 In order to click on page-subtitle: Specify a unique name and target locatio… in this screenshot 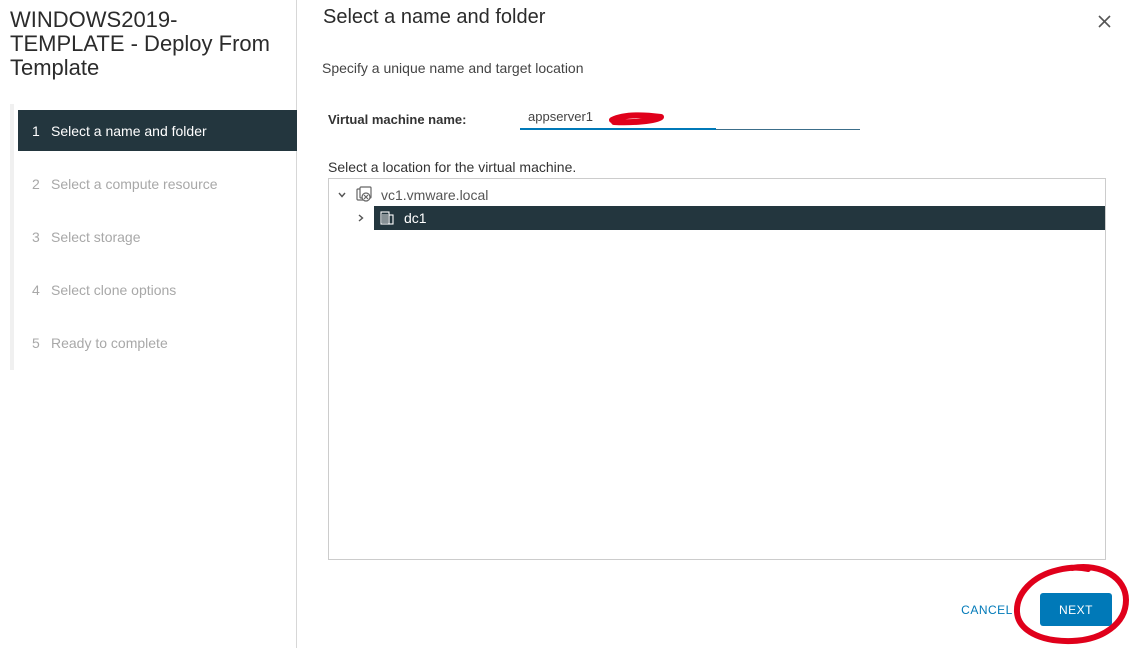, I will do `click(453, 68)`.